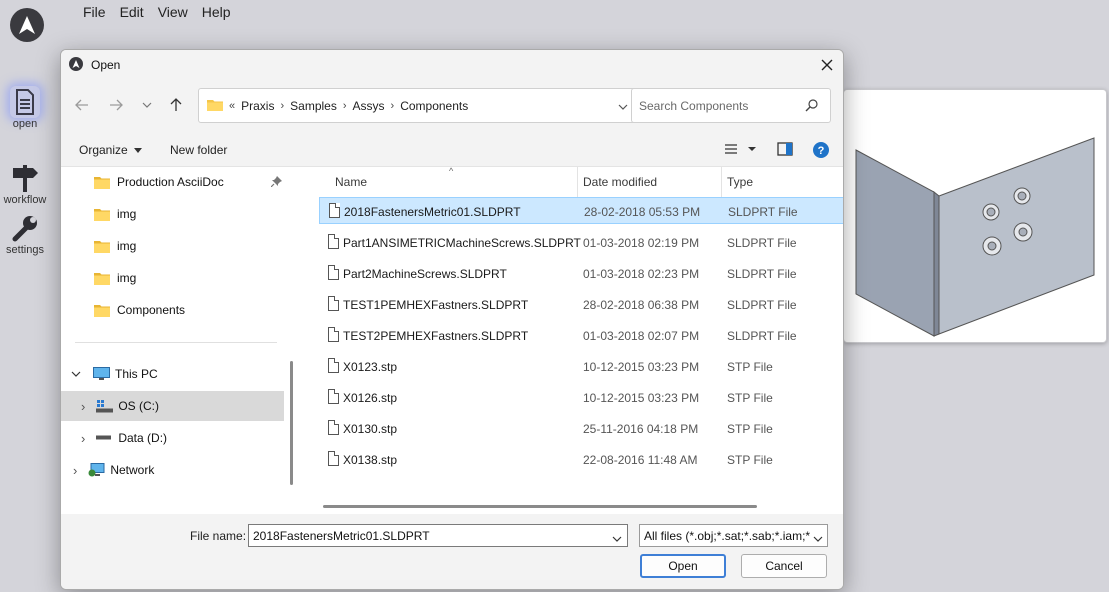  Describe the element at coordinates (172, 374) in the screenshot. I see `nav-this-pc: This PC` at that location.